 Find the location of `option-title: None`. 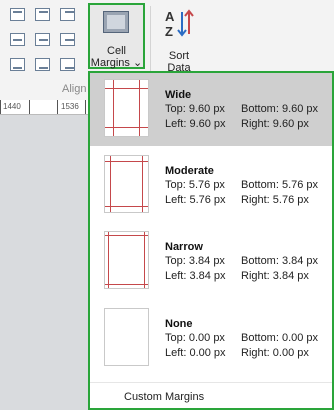

option-title: None is located at coordinates (179, 324).